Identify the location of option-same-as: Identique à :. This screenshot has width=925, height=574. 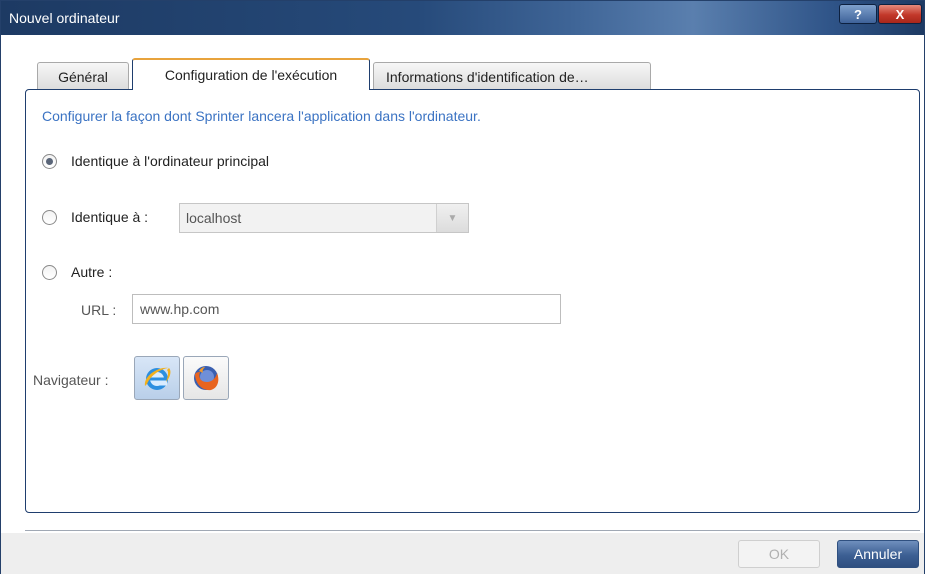
(95, 217).